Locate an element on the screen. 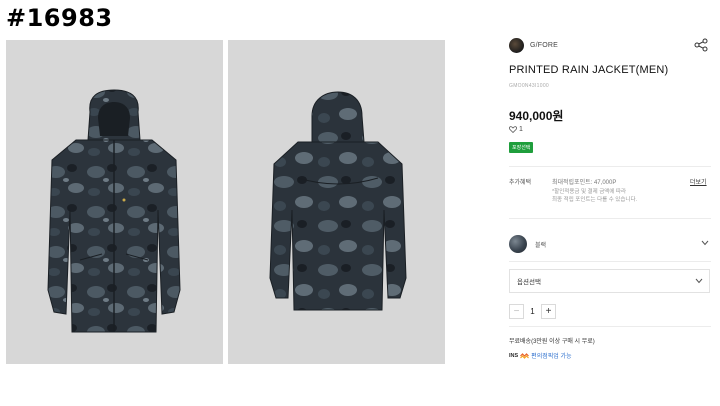 This screenshot has width=720, height=406. pickup-label: 편의점픽업 가능 is located at coordinates (551, 357).